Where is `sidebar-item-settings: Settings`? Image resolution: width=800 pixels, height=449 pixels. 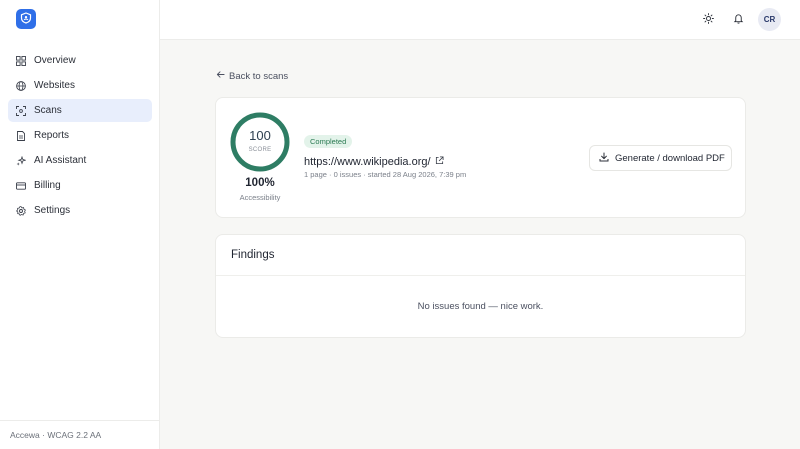
sidebar-item-settings: Settings is located at coordinates (80, 210).